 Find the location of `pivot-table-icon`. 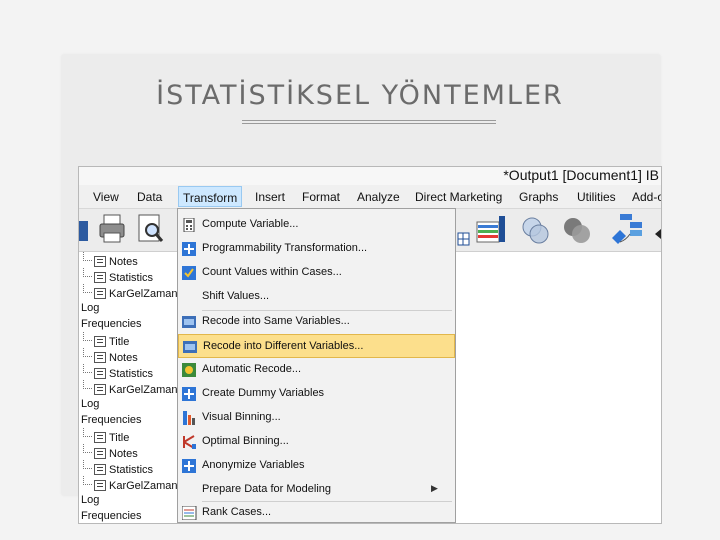

pivot-table-icon is located at coordinates (492, 232).